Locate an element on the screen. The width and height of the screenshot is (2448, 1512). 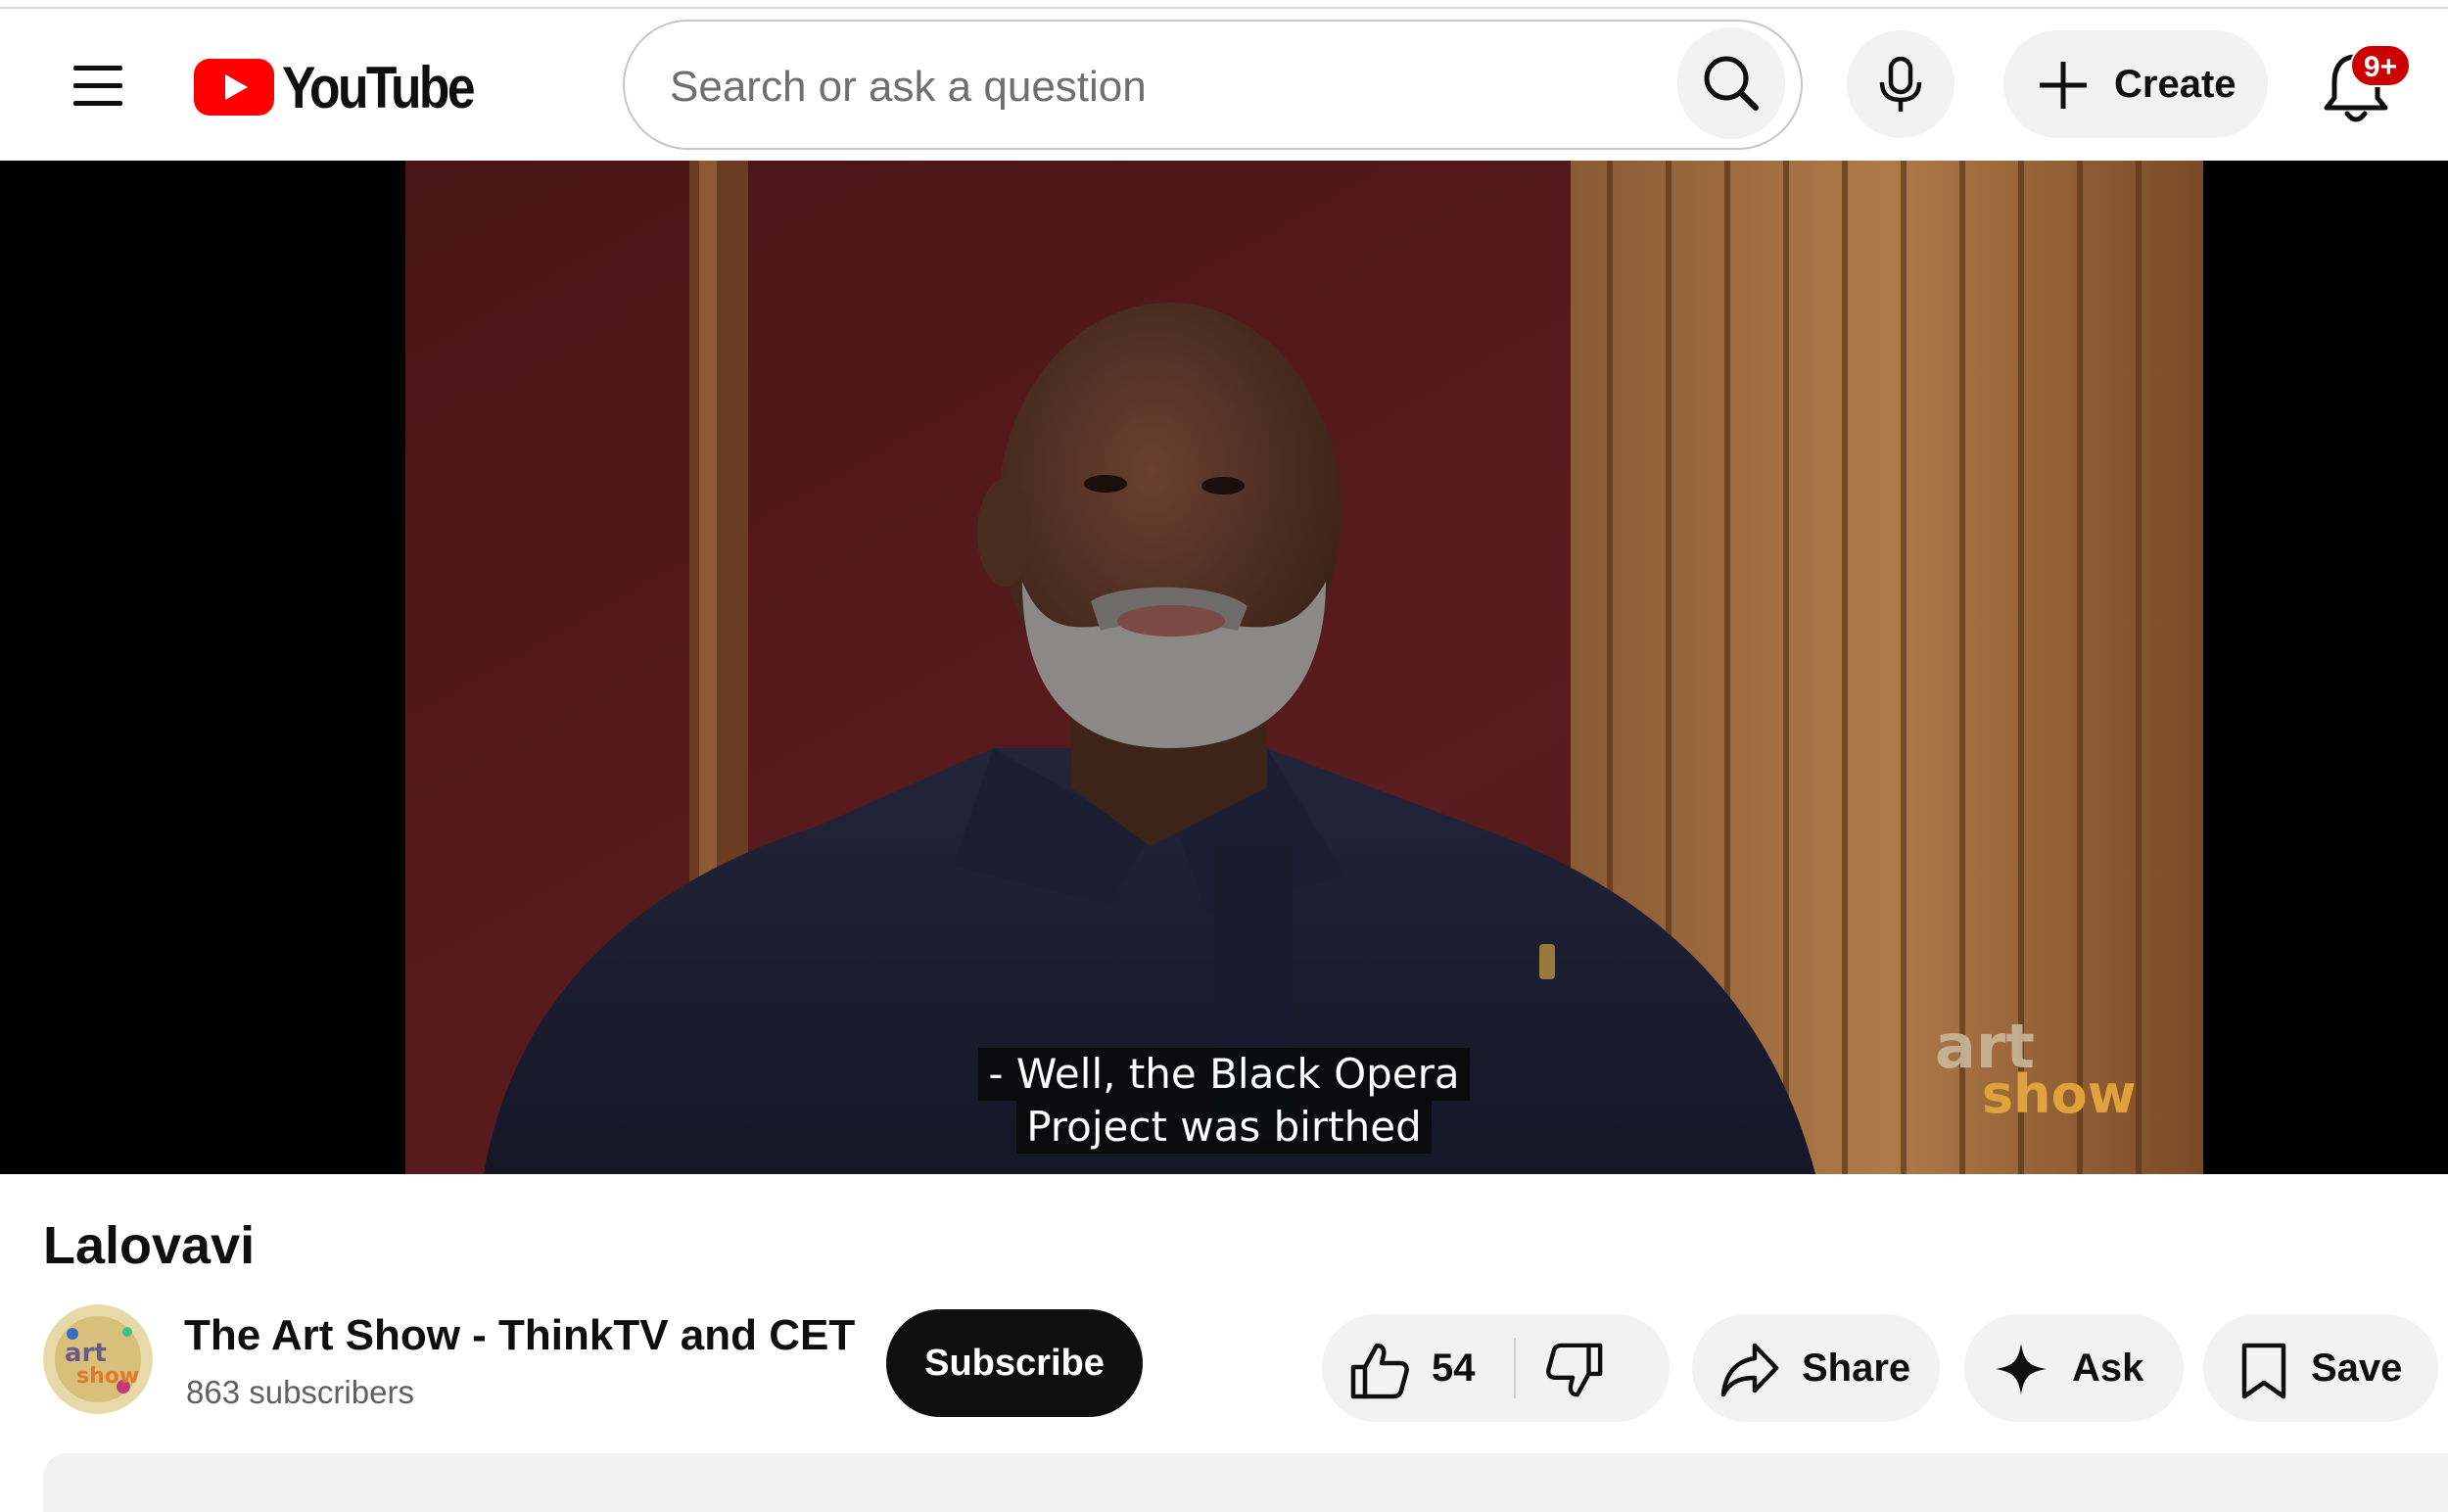
search-button is located at coordinates (1731, 83).